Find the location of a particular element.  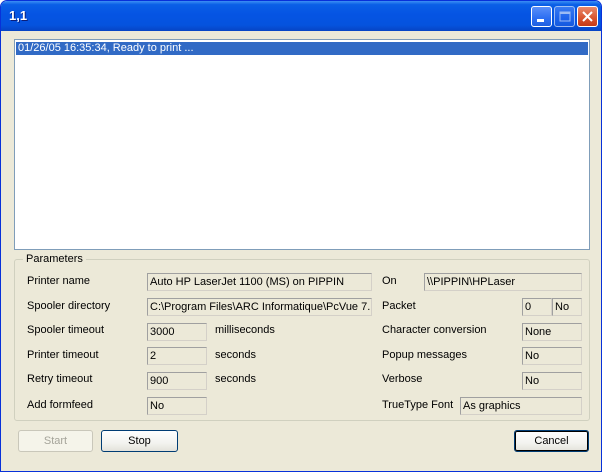

spooler-timeout-label: Spooler timeout is located at coordinates (66, 330).